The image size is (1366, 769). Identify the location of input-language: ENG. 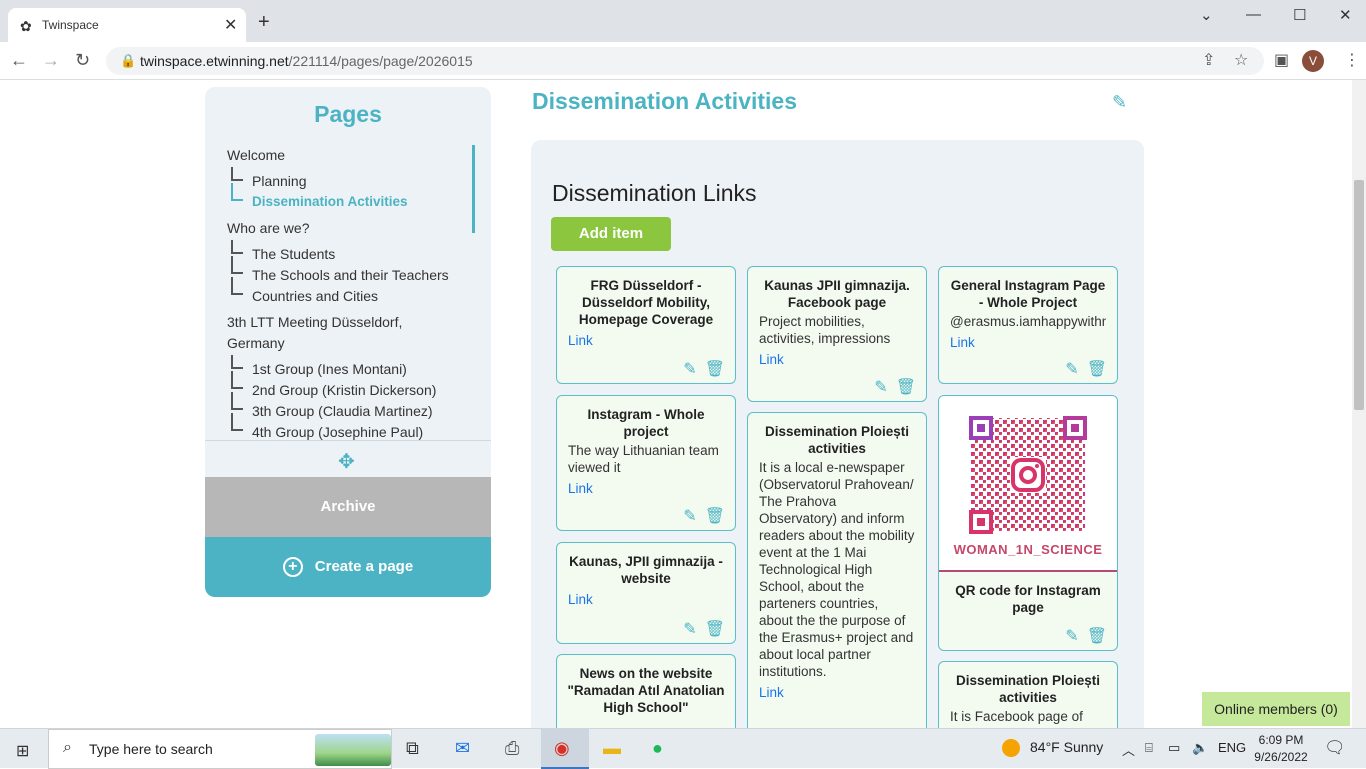
(1232, 747).